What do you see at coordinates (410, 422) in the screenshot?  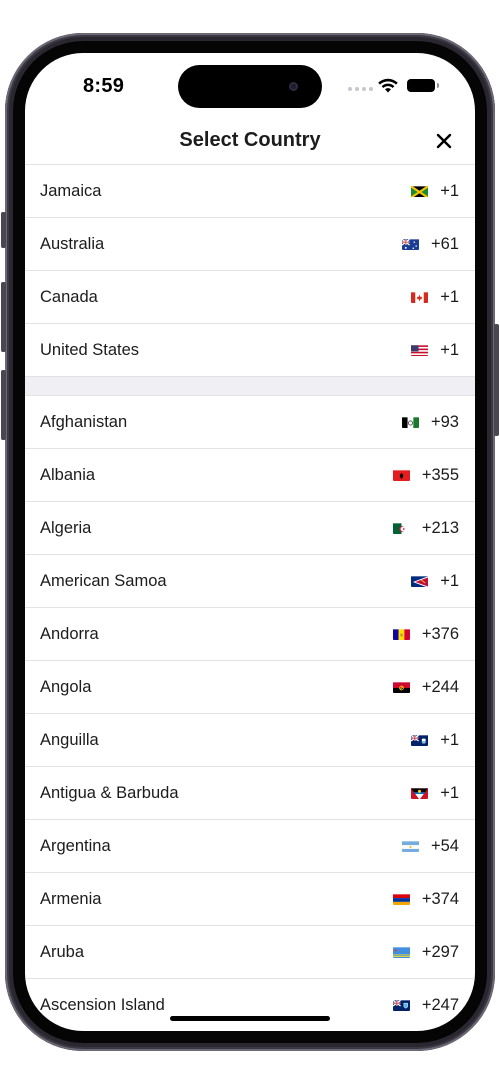 I see `afghanistan-flag-icon` at bounding box center [410, 422].